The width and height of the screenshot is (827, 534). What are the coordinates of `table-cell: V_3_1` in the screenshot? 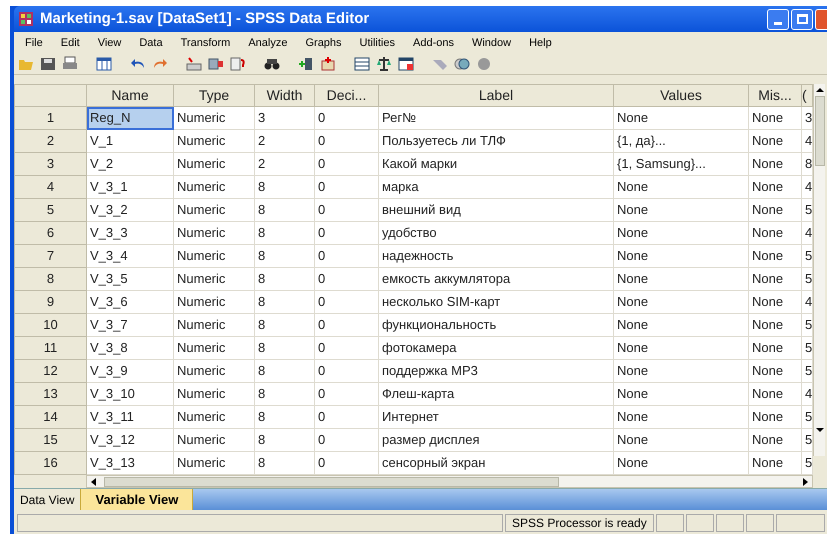 It's located at (130, 187).